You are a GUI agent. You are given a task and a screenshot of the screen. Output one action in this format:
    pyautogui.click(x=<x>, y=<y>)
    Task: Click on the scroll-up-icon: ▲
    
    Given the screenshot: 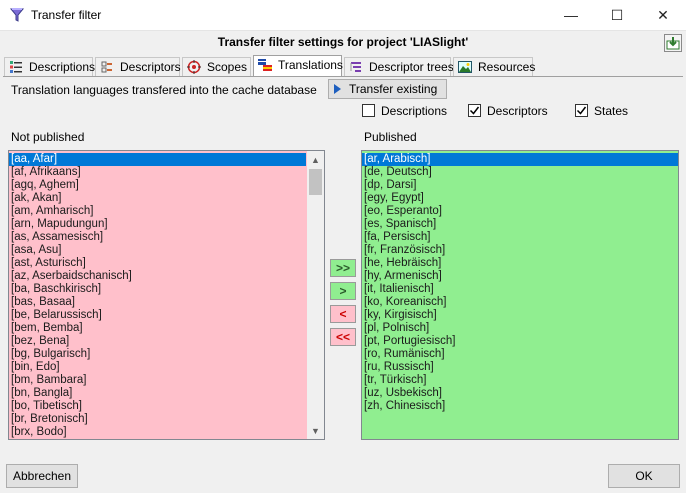 What is the action you would take?
    pyautogui.click(x=315, y=160)
    